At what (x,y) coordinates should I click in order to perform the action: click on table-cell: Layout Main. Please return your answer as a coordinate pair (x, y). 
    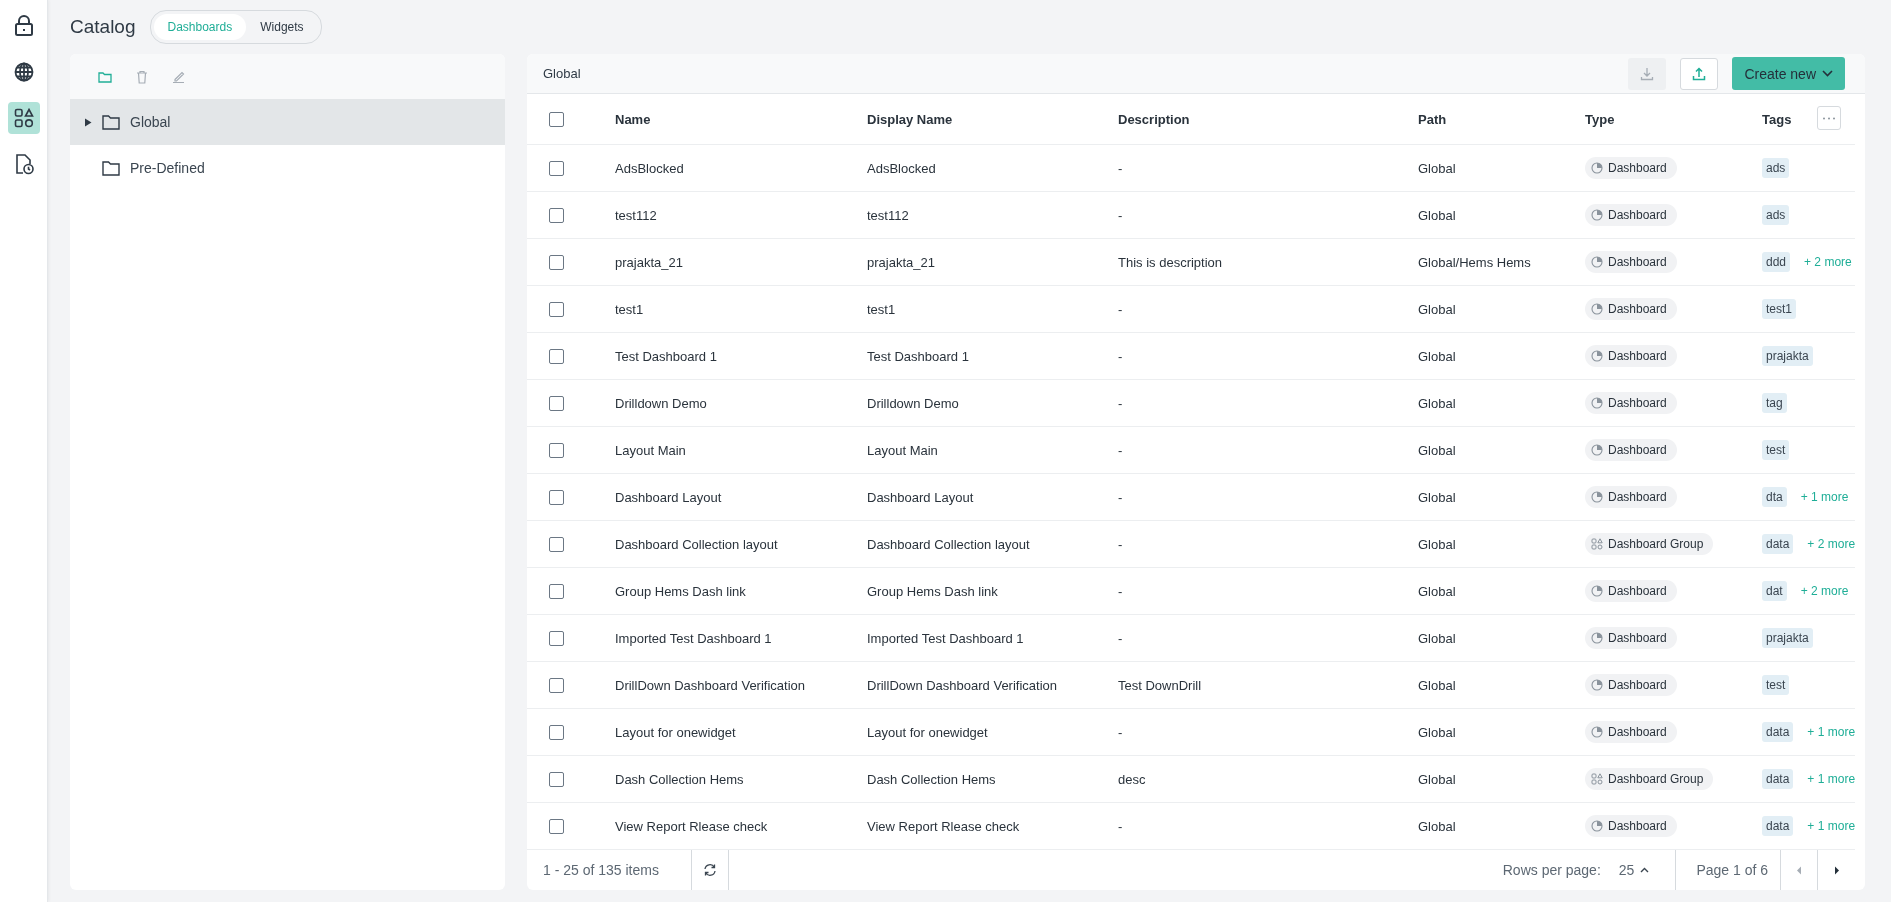
    Looking at the image, I should click on (902, 450).